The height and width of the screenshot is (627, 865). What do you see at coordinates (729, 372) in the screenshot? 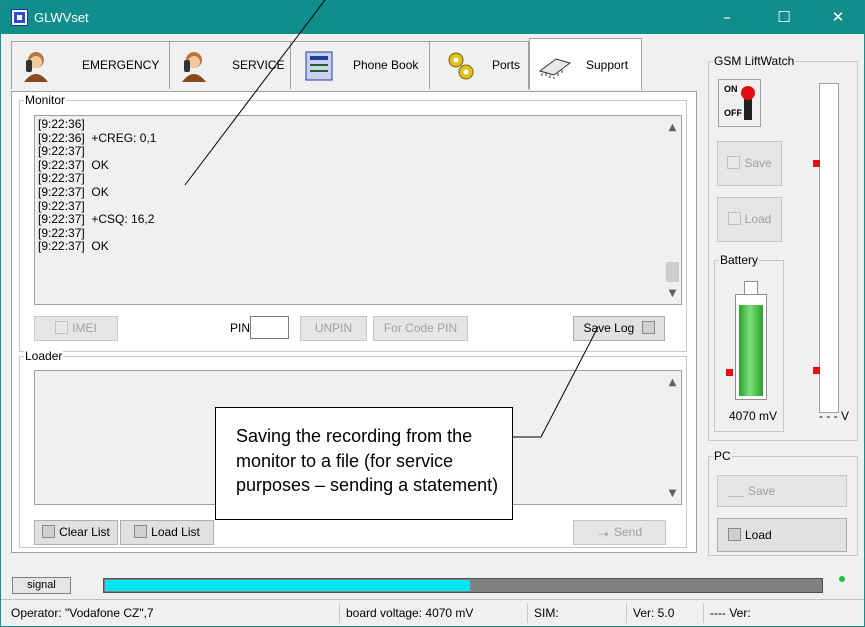
I see `battery-marker` at bounding box center [729, 372].